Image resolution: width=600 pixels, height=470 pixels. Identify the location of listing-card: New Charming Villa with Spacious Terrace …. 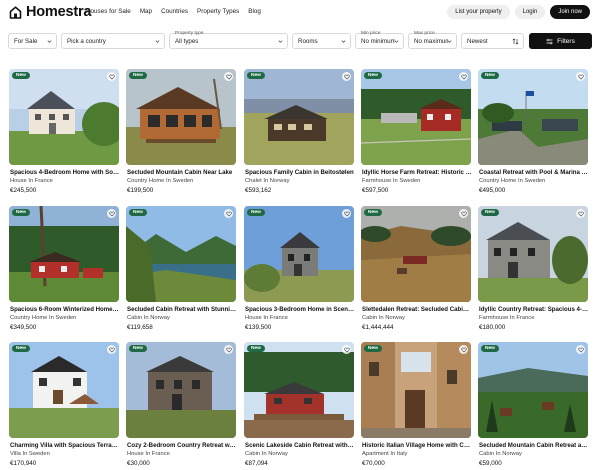
(64, 406).